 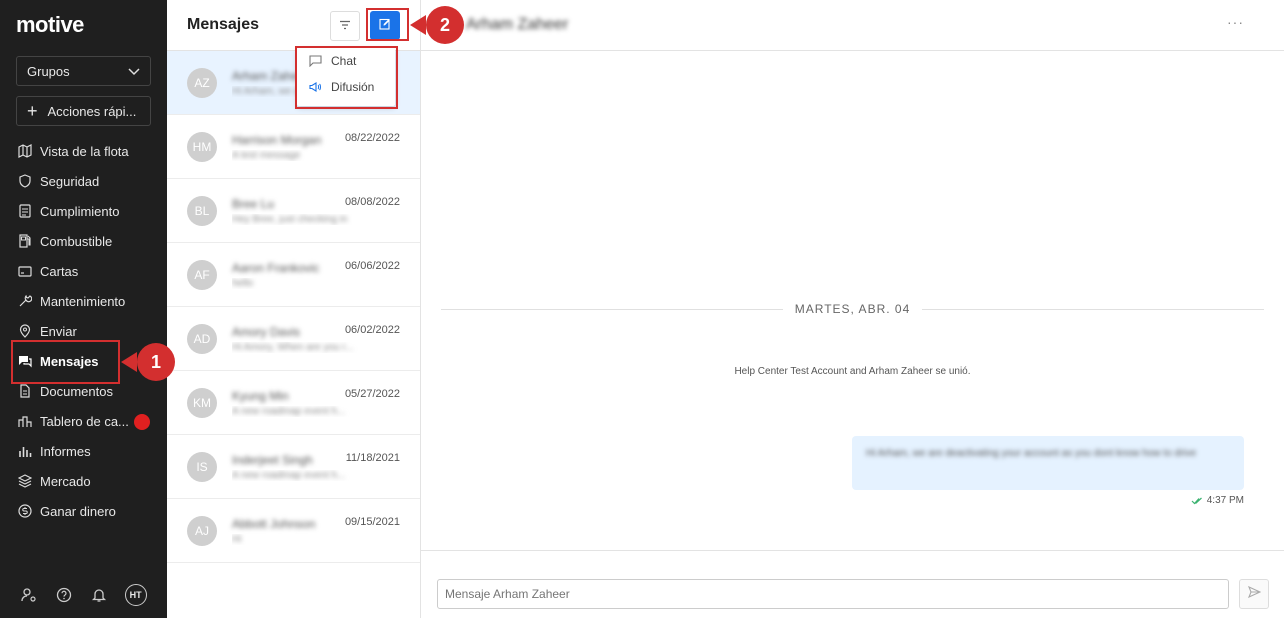 I want to click on conversation-date: 09/15/2021, so click(x=372, y=522).